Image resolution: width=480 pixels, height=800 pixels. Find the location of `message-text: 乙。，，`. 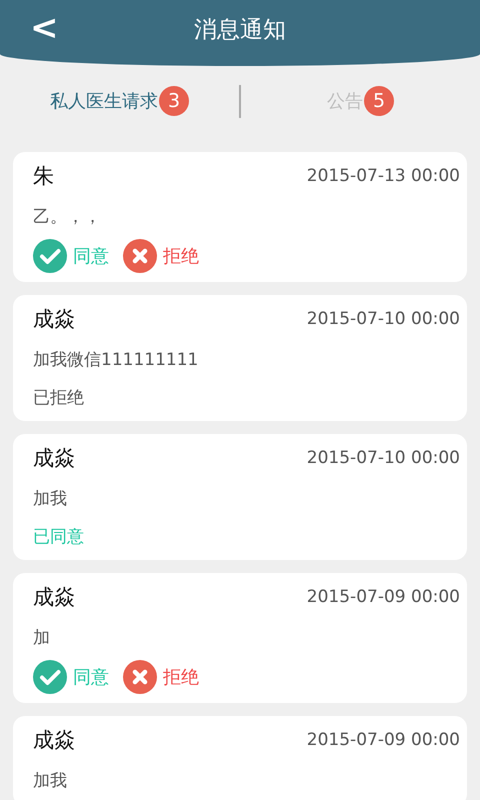

message-text: 乙。，， is located at coordinates (67, 217).